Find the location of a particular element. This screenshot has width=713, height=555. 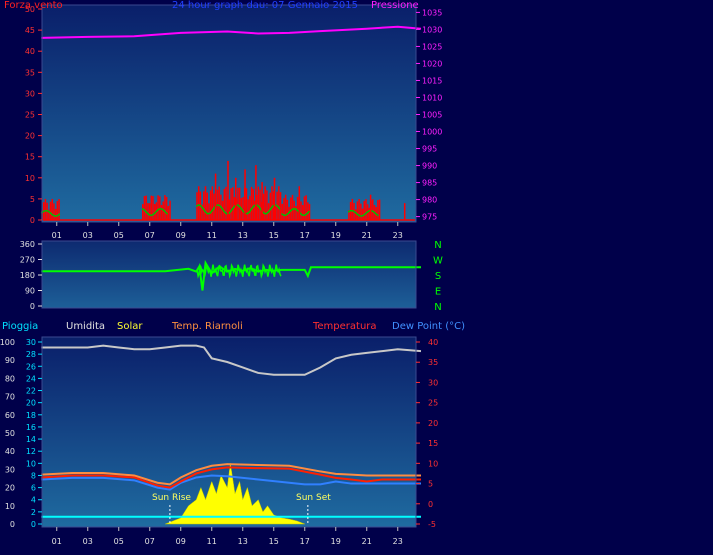

bottom-x-tick-label: 19 is located at coordinates (336, 541).